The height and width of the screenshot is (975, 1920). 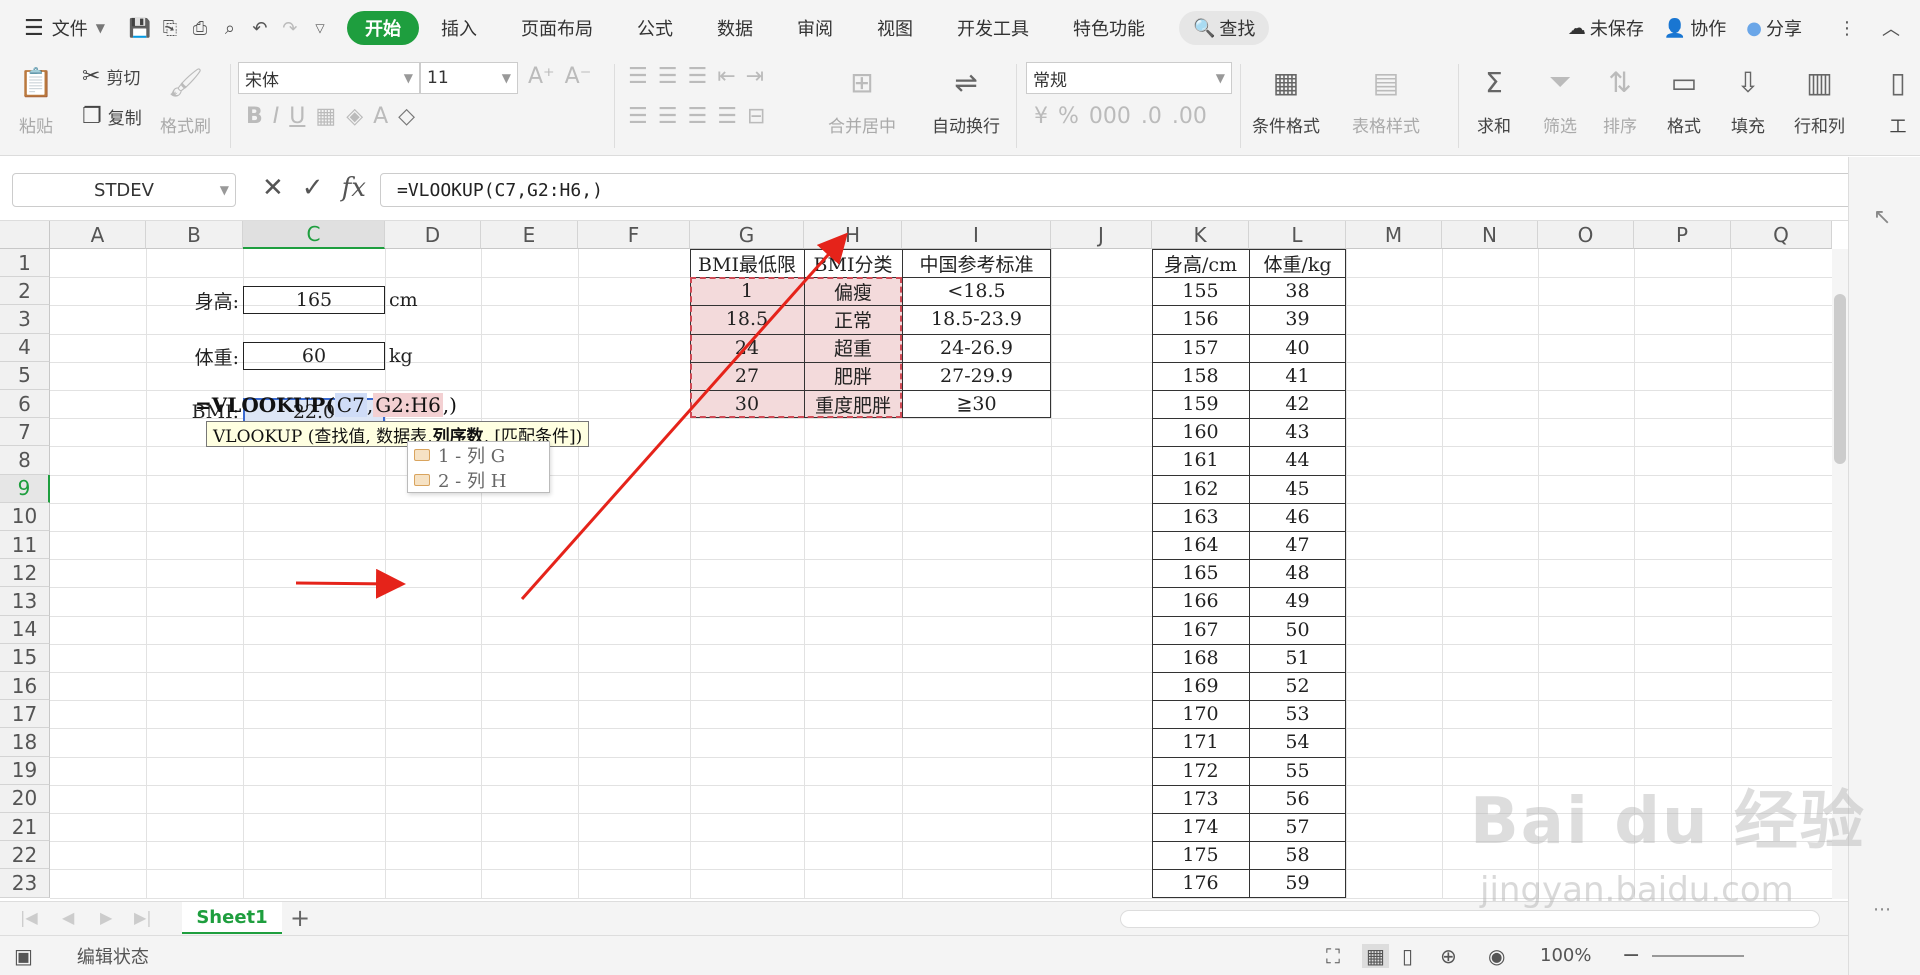 What do you see at coordinates (25, 291) in the screenshot?
I see `row-header-2: 2` at bounding box center [25, 291].